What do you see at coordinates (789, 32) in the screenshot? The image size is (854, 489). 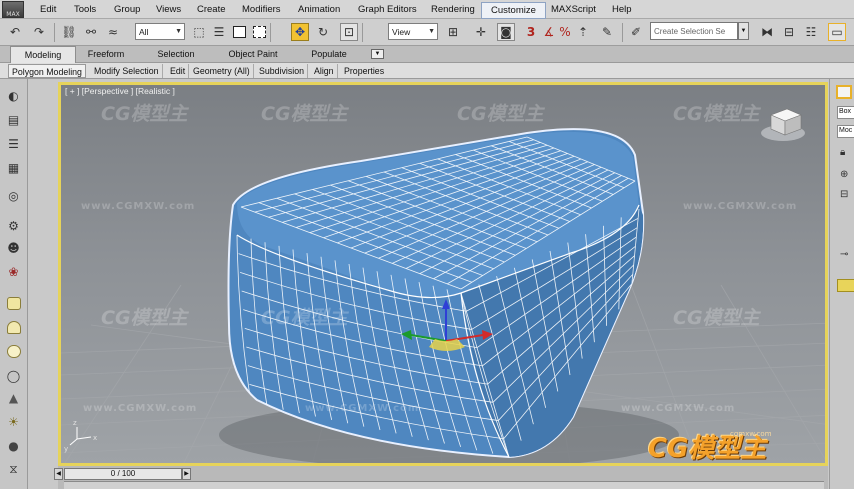 I see `align-icon: ⊟` at bounding box center [789, 32].